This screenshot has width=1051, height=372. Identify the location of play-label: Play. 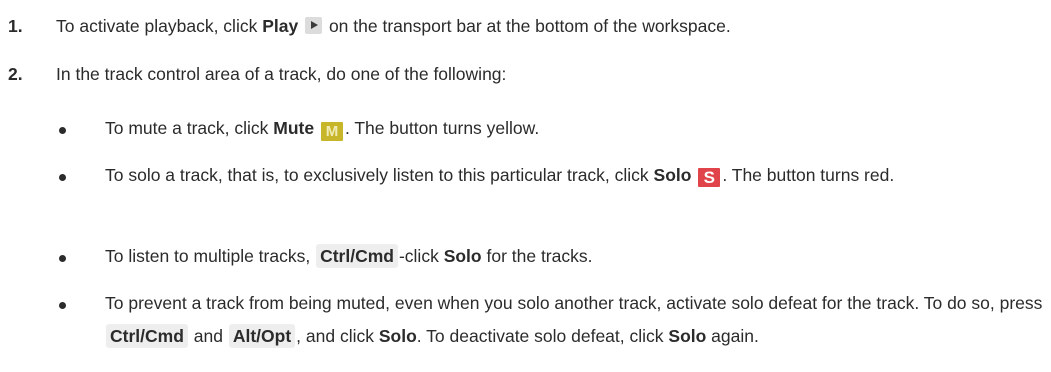
(280, 26).